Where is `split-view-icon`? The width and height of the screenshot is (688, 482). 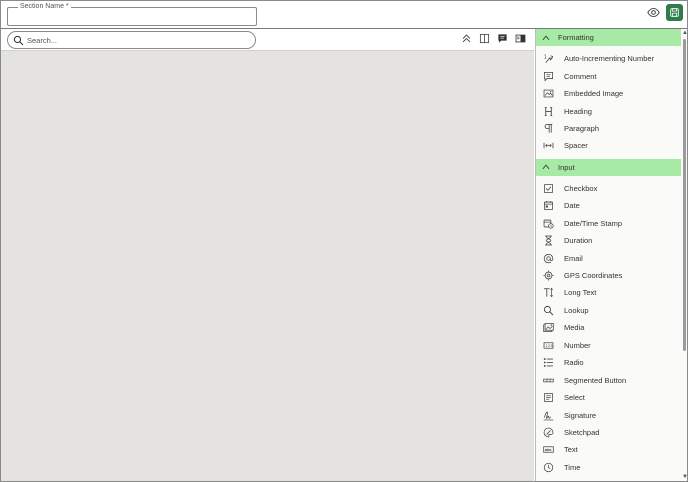
split-view-icon is located at coordinates (520, 38).